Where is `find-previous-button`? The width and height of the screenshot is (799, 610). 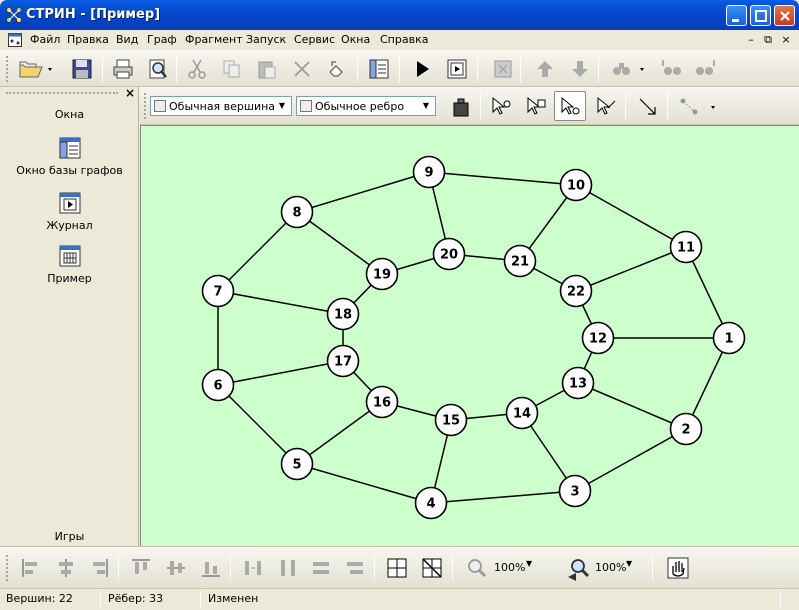
find-previous-button is located at coordinates (704, 68).